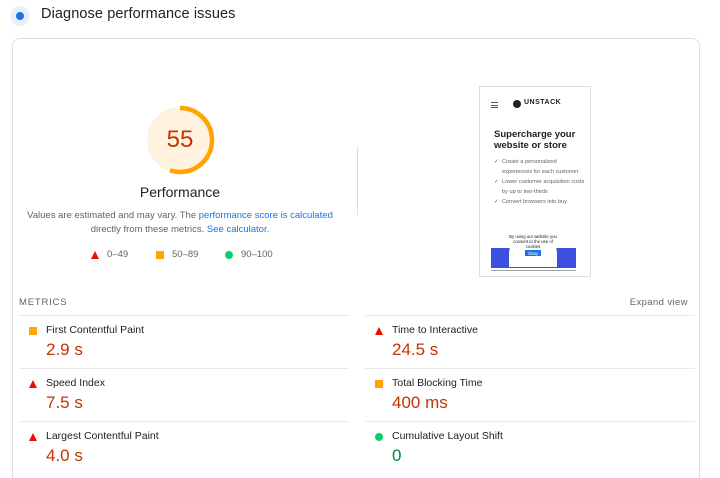  I want to click on metric-name: Speed Index, so click(75, 383).